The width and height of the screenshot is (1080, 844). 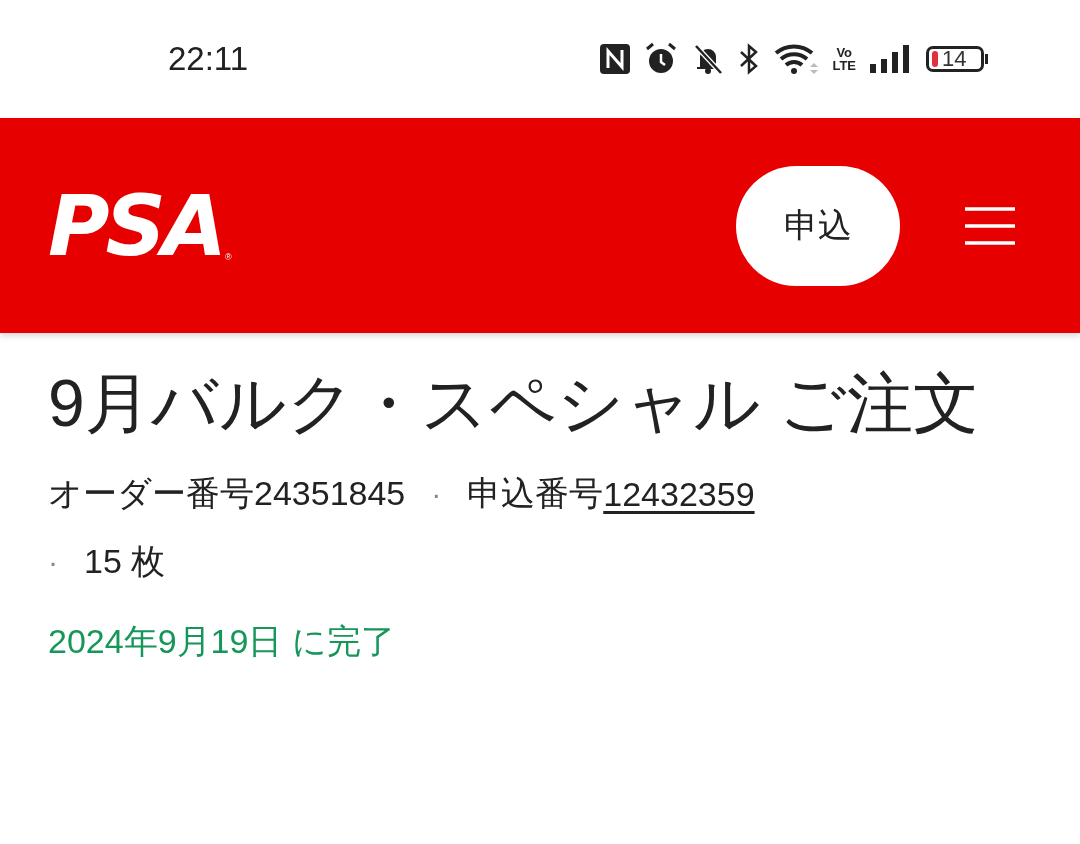 I want to click on completed-date: 2024年9月19日 に完了, so click(x=222, y=641).